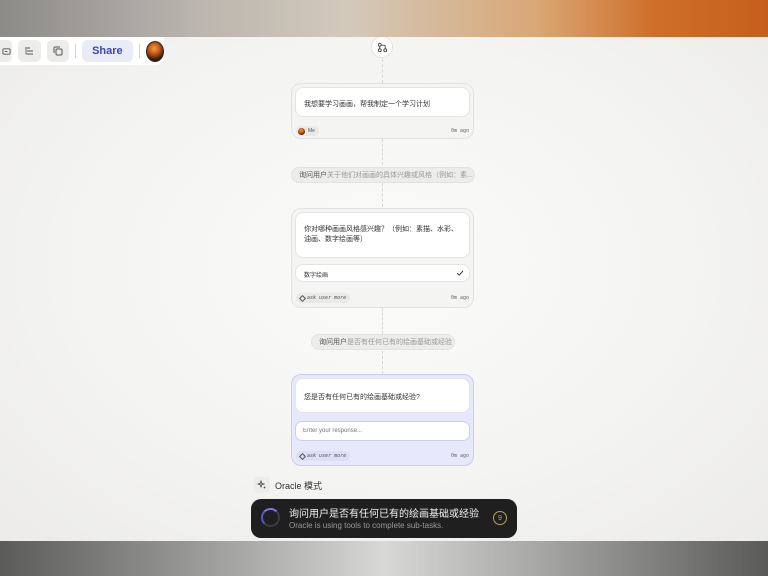  I want to click on step-pill: 询问用户 是否有任何已有的绘画基础或经验, so click(383, 342).